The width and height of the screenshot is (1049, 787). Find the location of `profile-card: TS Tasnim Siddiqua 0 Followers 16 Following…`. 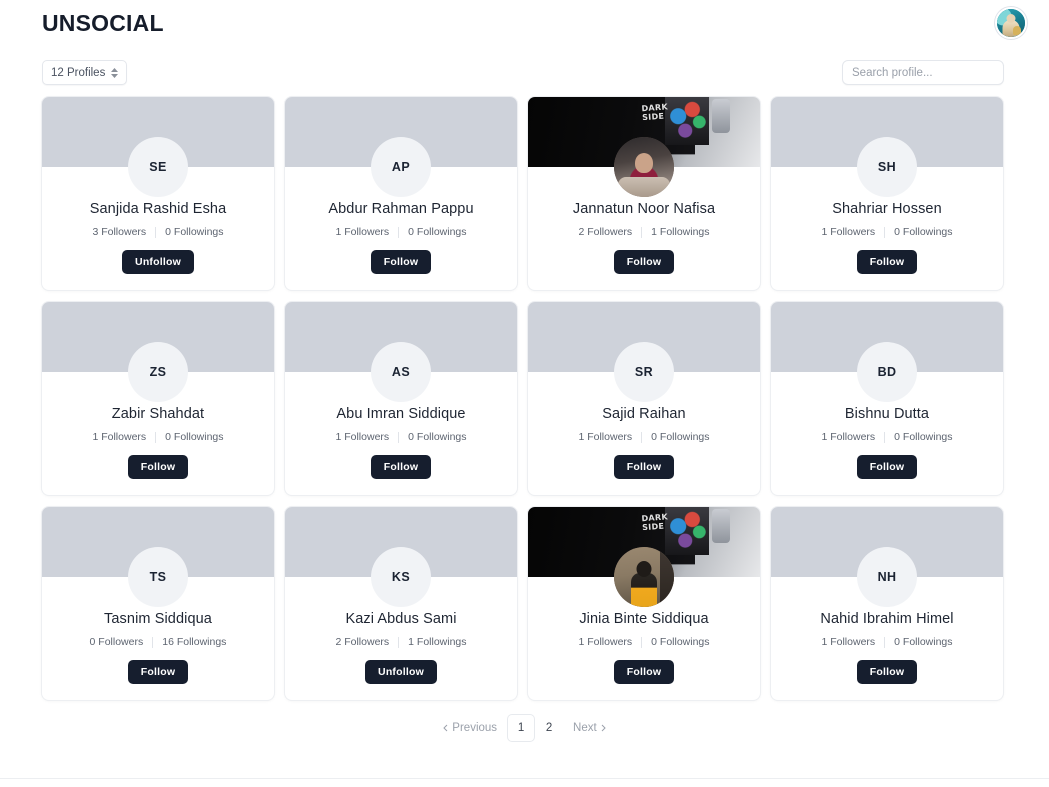

profile-card: TS Tasnim Siddiqua 0 Followers 16 Following… is located at coordinates (158, 603).